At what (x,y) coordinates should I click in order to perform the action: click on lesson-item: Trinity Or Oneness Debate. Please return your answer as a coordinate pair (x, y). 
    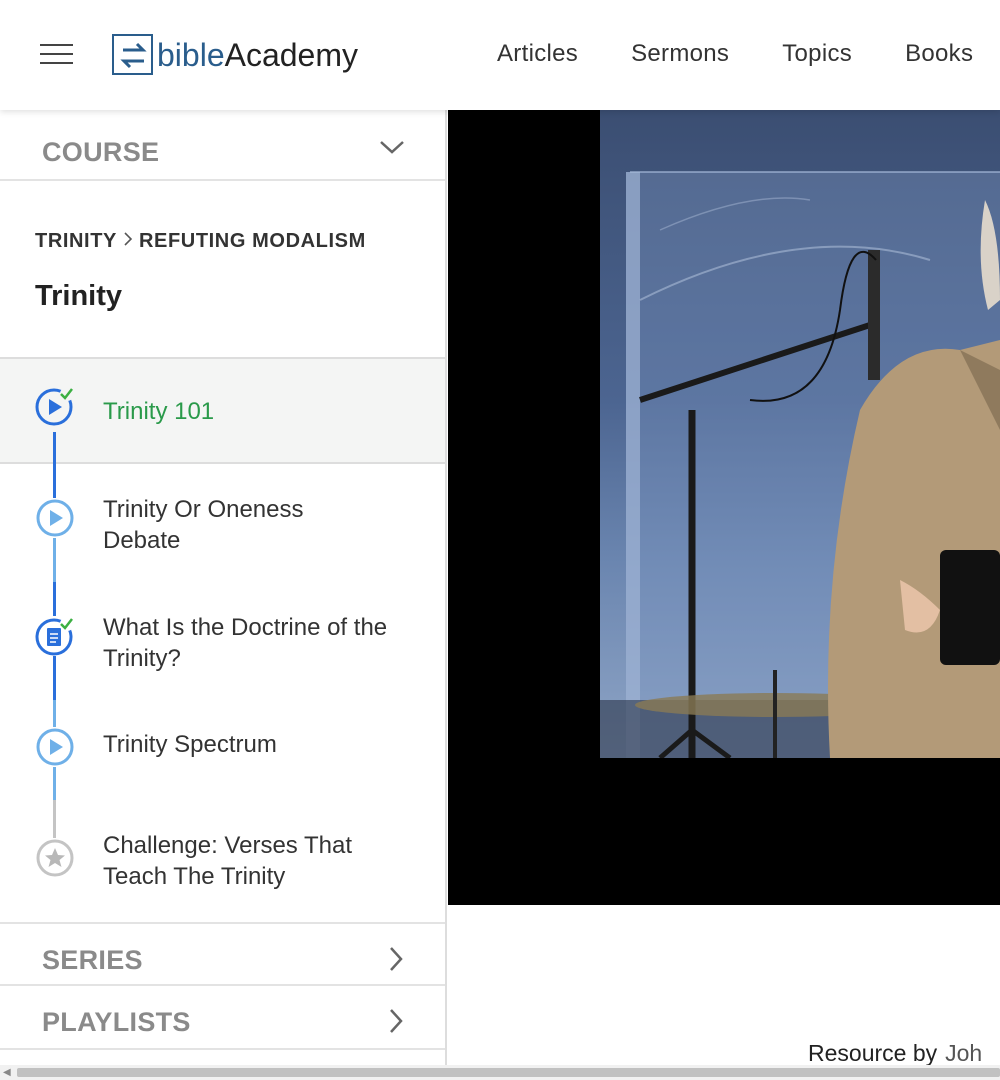
    Looking at the image, I should click on (222, 523).